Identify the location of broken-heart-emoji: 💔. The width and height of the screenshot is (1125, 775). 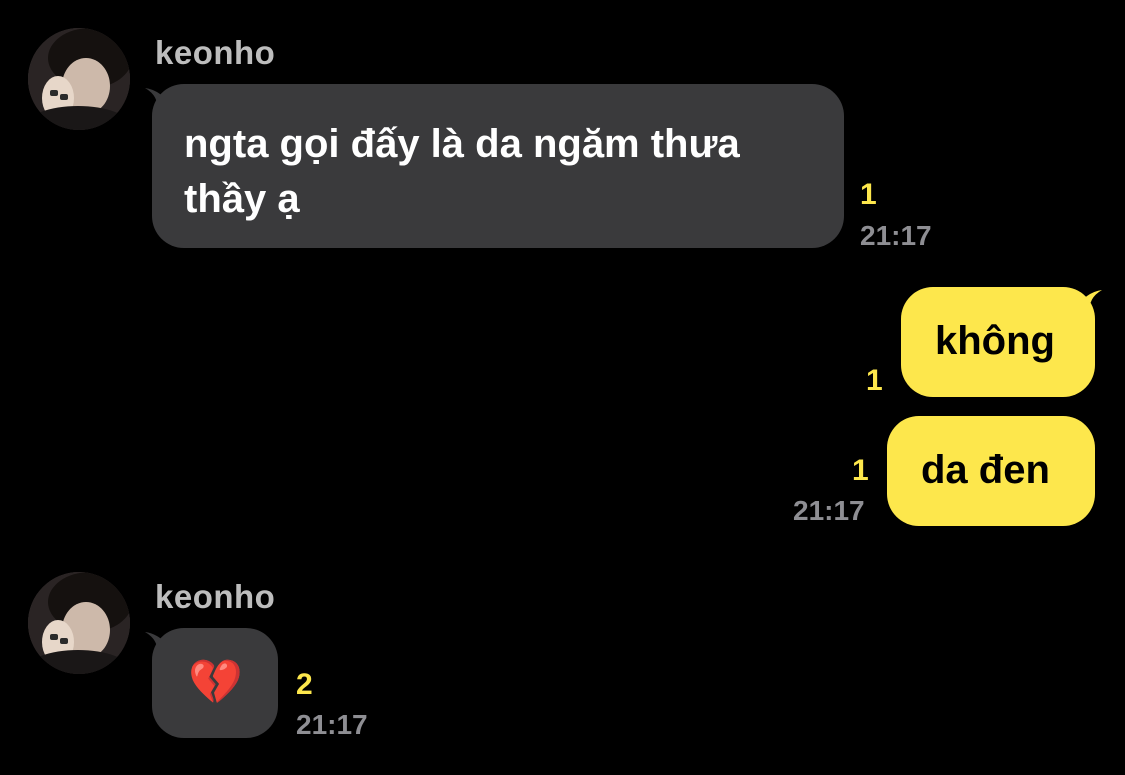
(215, 682).